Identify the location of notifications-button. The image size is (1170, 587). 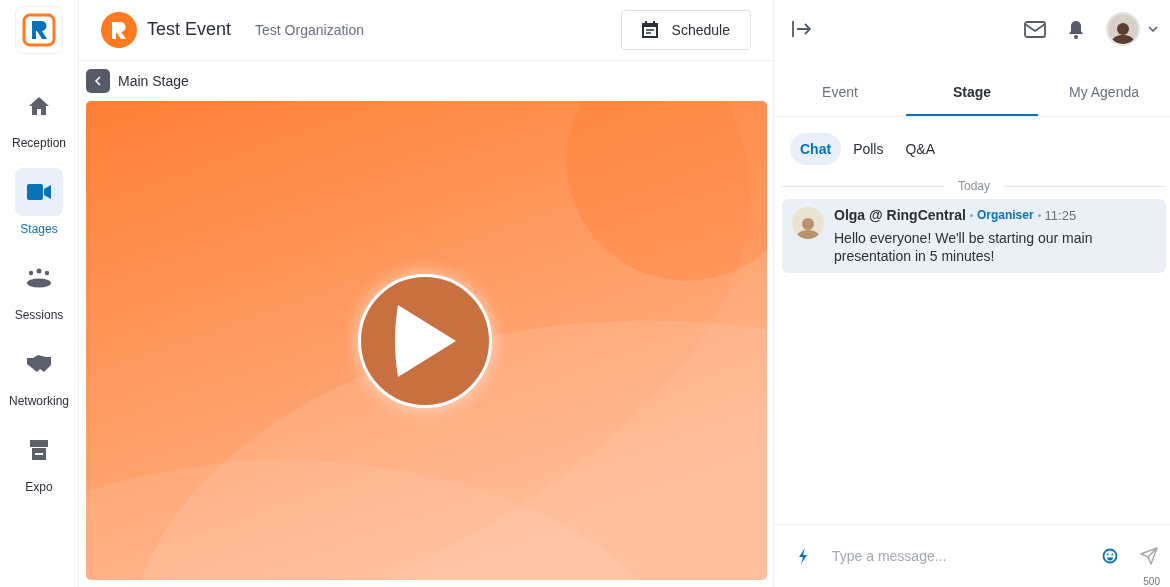
(1076, 29).